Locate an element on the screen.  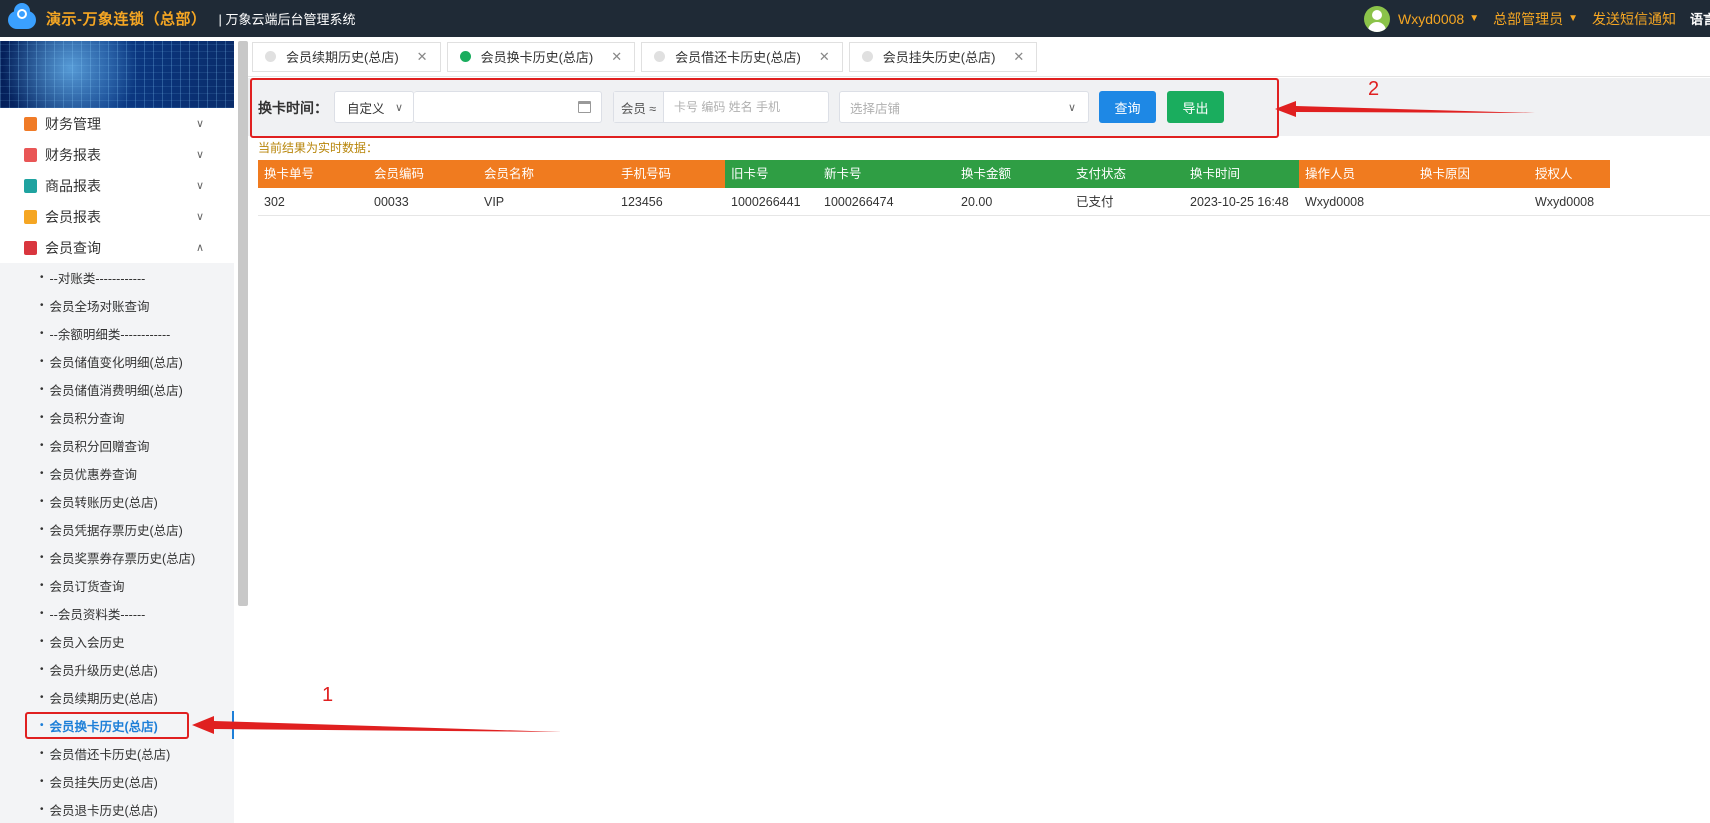
tab-3: 会员挂失历史(总店) ✕ is located at coordinates (943, 56).